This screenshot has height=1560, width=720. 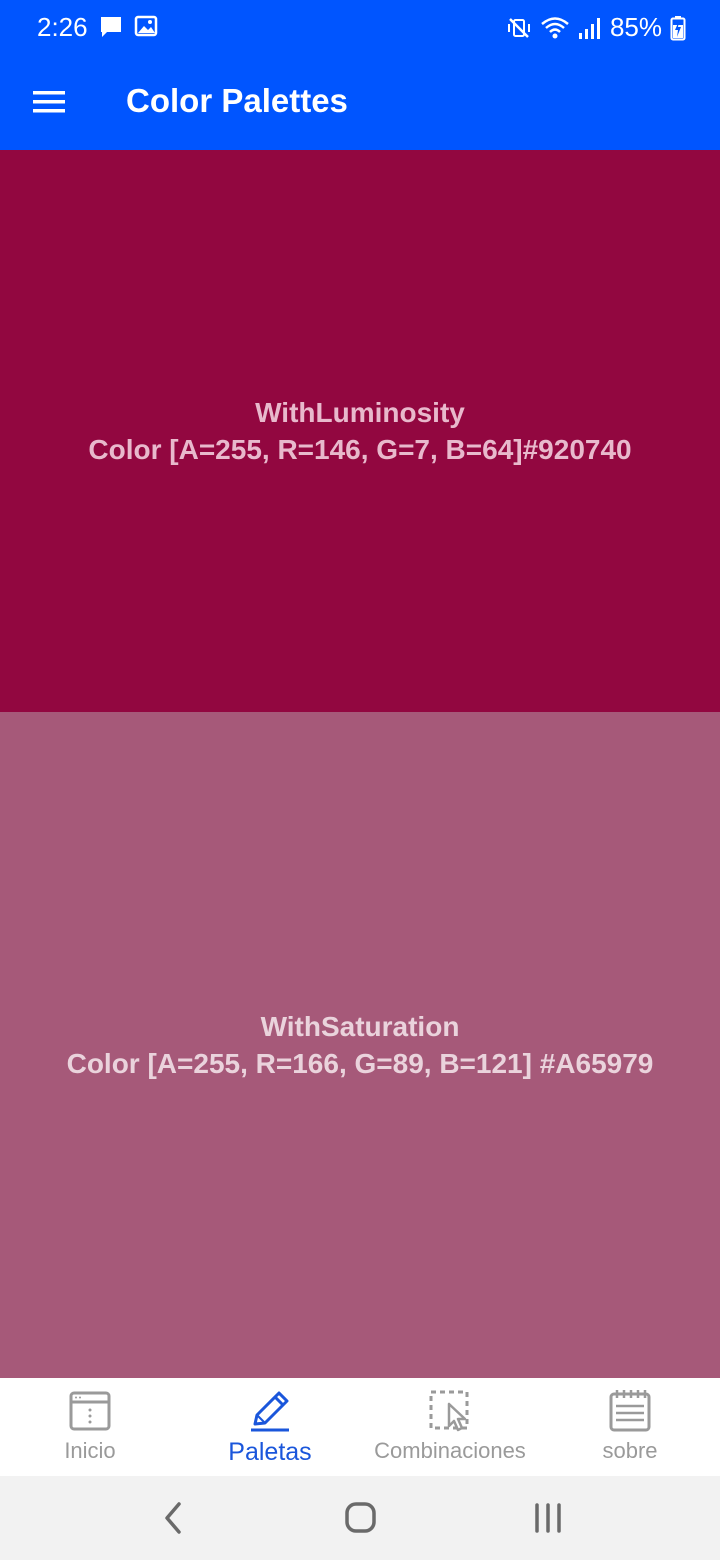 What do you see at coordinates (678, 27) in the screenshot?
I see `battery-charging-icon` at bounding box center [678, 27].